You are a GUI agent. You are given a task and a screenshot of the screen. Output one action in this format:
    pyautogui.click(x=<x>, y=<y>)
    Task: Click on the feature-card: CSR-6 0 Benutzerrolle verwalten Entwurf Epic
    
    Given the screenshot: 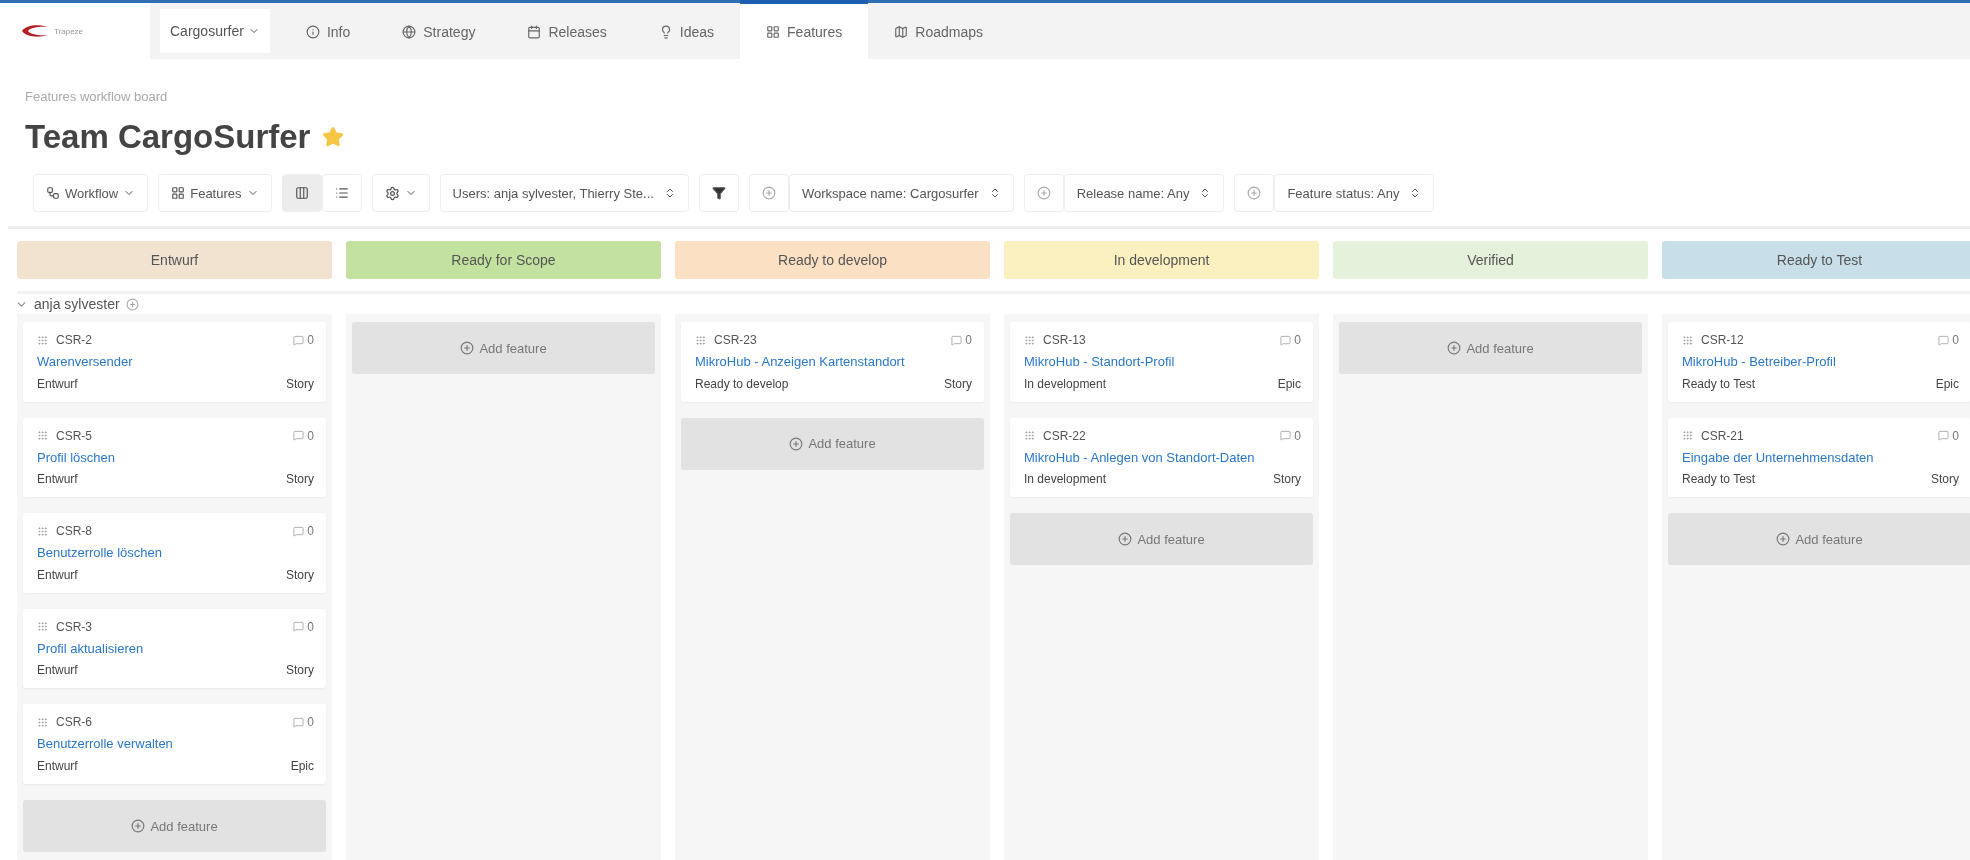 What is the action you would take?
    pyautogui.click(x=174, y=744)
    